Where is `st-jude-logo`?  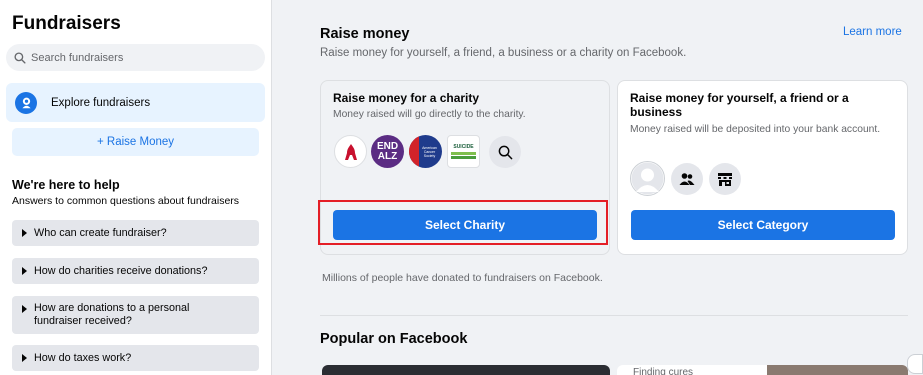
st-jude-logo is located at coordinates (350, 151).